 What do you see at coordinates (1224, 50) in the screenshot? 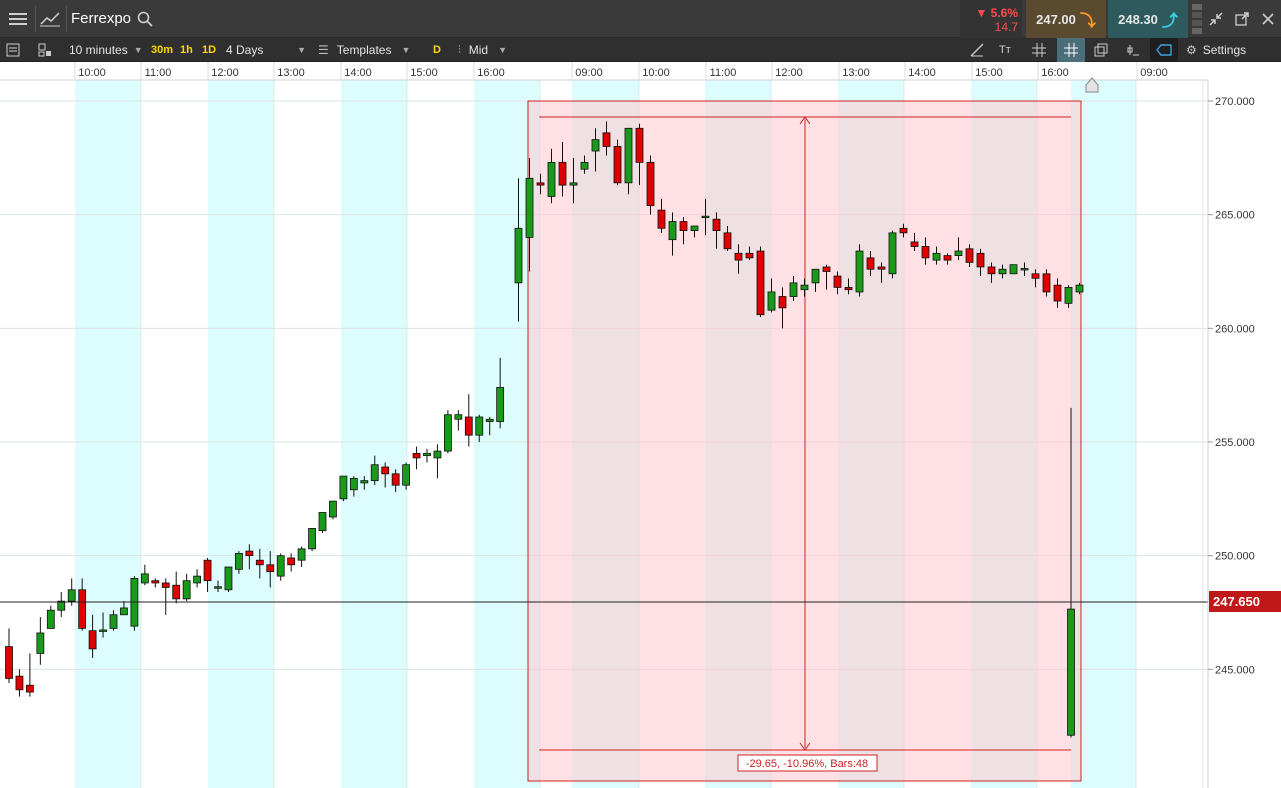
I see `settings-label: Settings` at bounding box center [1224, 50].